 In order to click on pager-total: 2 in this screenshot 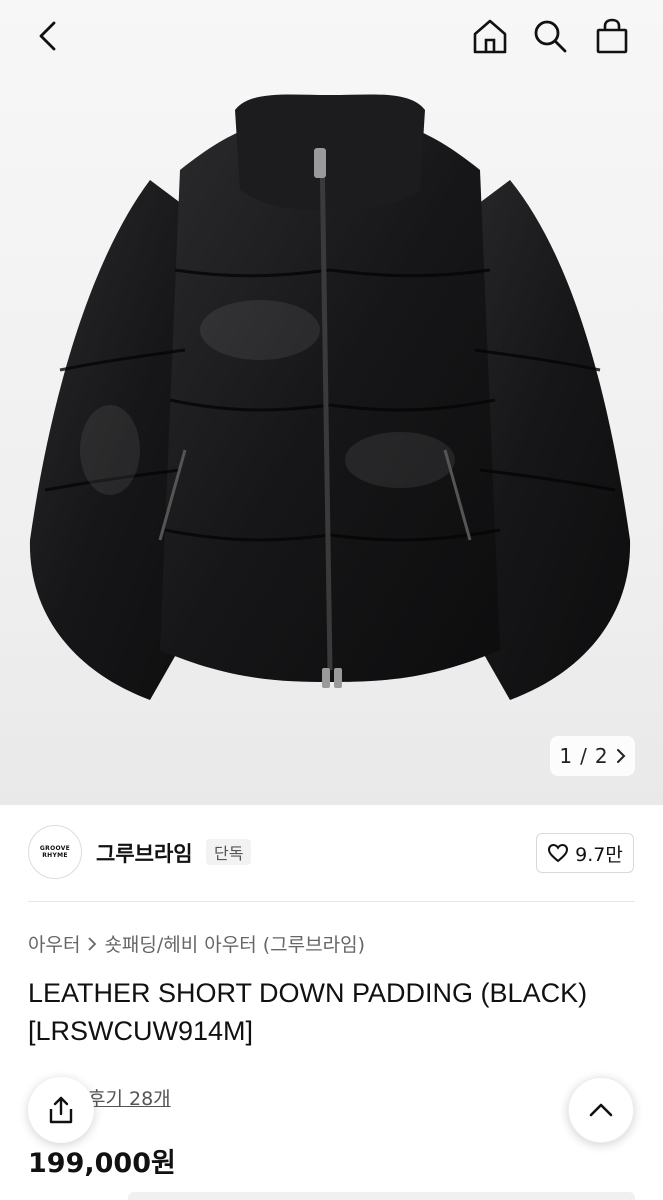, I will do `click(601, 756)`.